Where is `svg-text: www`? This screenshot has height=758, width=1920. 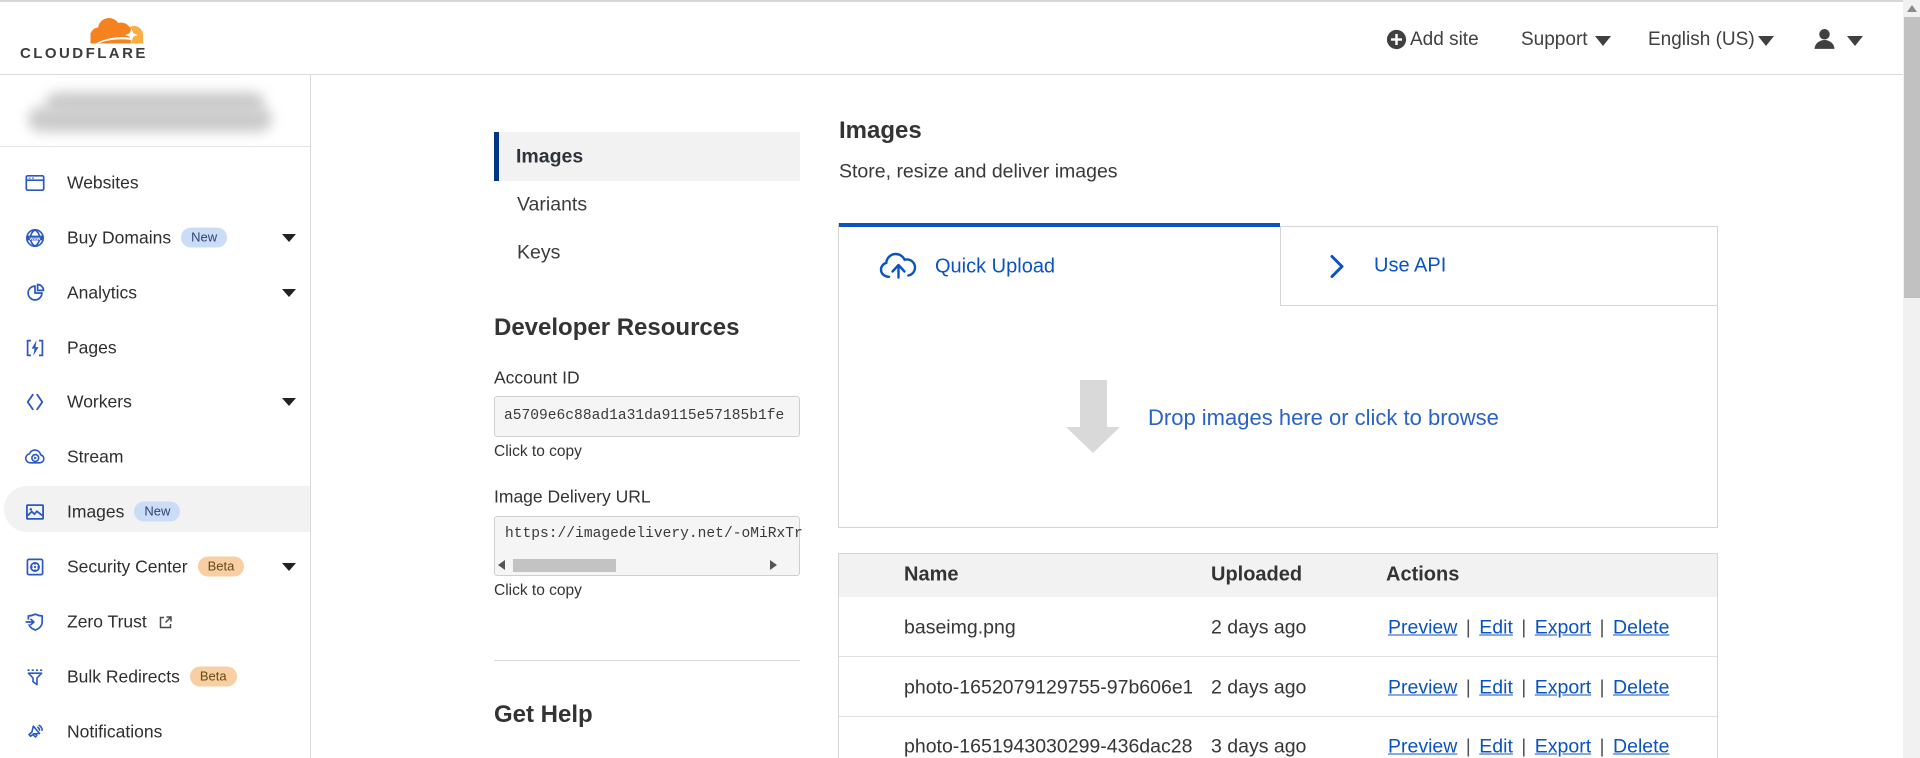
svg-text: www is located at coordinates (35, 238).